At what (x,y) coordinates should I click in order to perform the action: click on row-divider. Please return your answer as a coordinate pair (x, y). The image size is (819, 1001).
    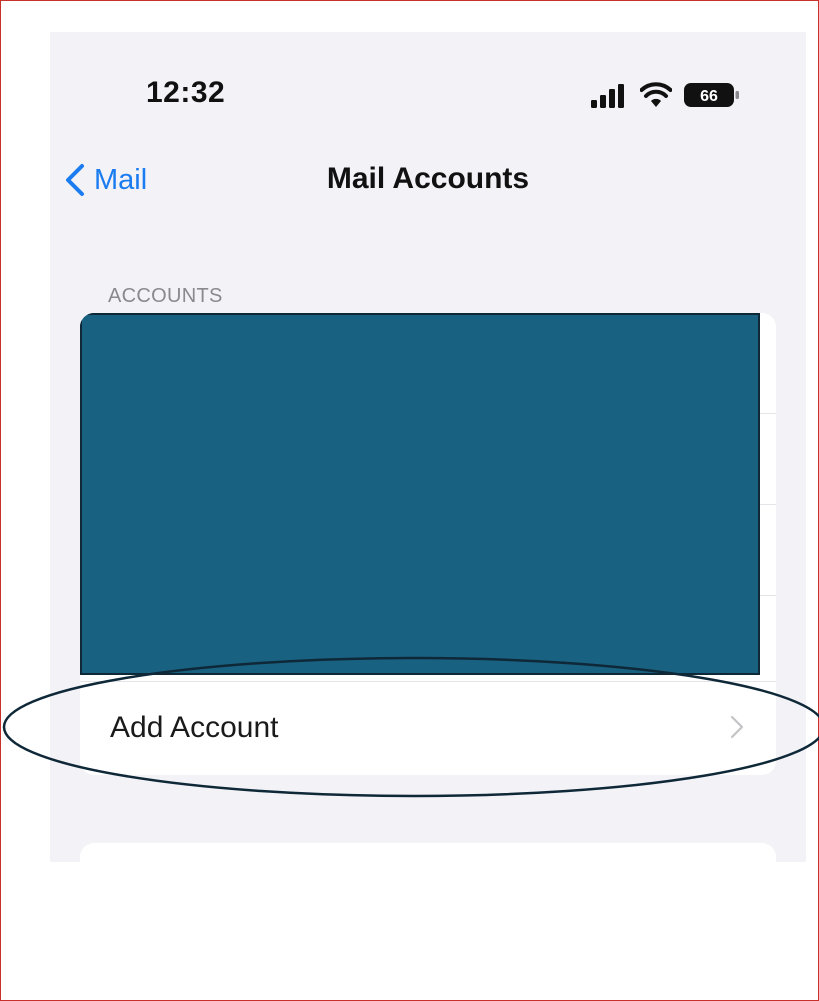
    Looking at the image, I should click on (428, 681).